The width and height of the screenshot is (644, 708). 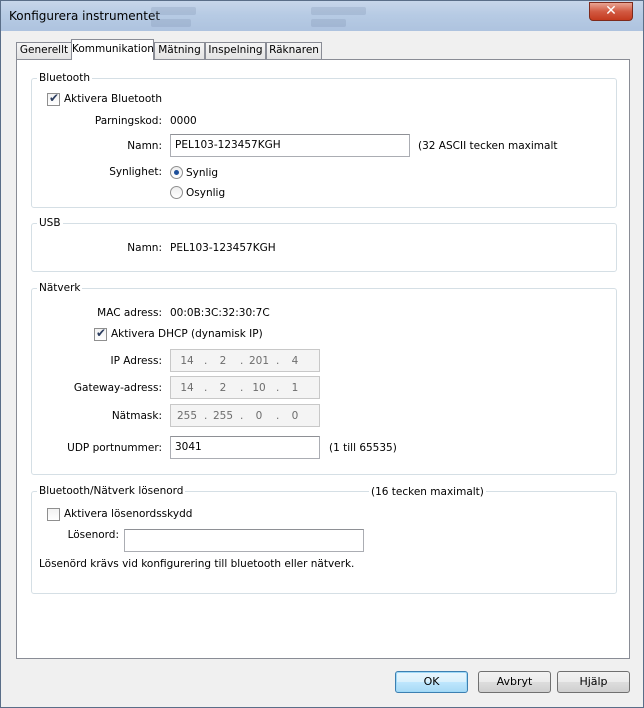 What do you see at coordinates (244, 540) in the screenshot?
I see `password-input` at bounding box center [244, 540].